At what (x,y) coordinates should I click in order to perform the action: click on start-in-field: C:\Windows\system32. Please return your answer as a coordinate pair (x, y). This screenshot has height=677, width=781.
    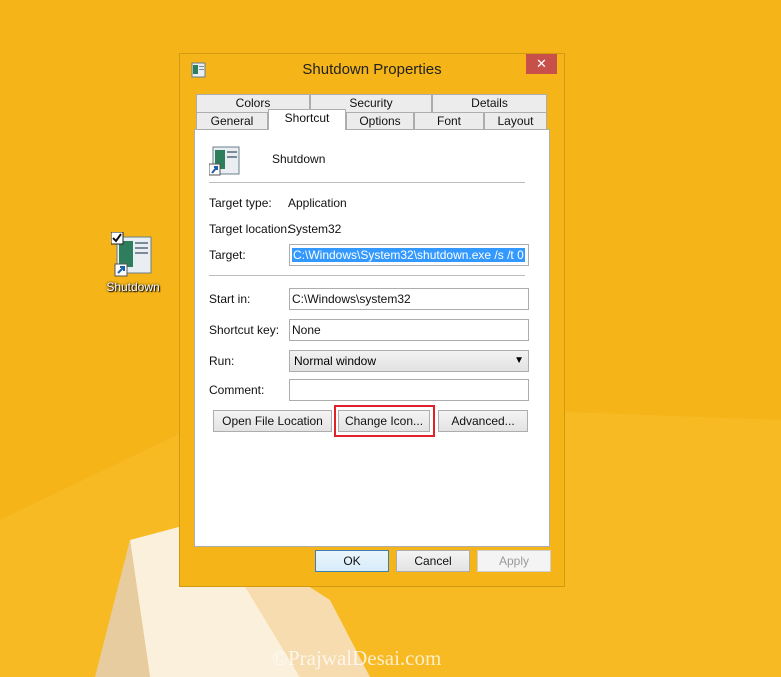
    Looking at the image, I should click on (409, 299).